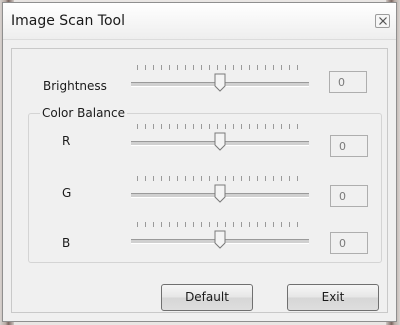  What do you see at coordinates (349, 146) in the screenshot?
I see `r-value-field: 0` at bounding box center [349, 146].